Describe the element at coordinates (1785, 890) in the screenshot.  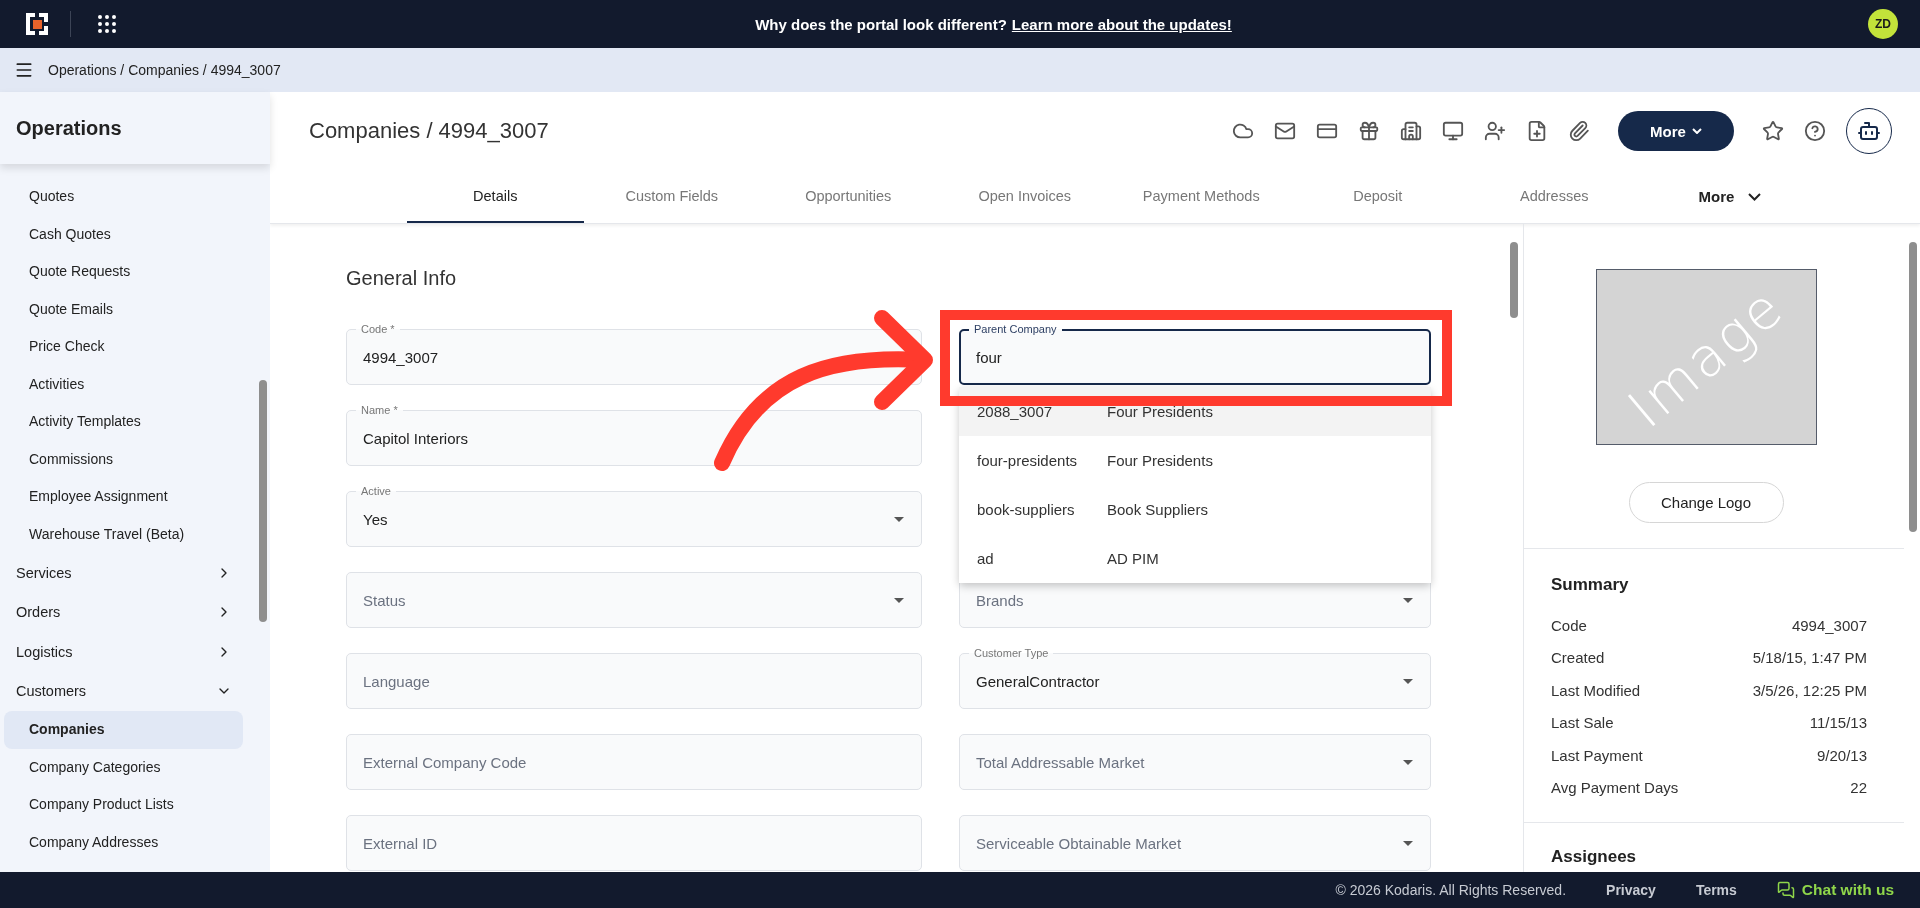
I see `chat-icon` at that location.